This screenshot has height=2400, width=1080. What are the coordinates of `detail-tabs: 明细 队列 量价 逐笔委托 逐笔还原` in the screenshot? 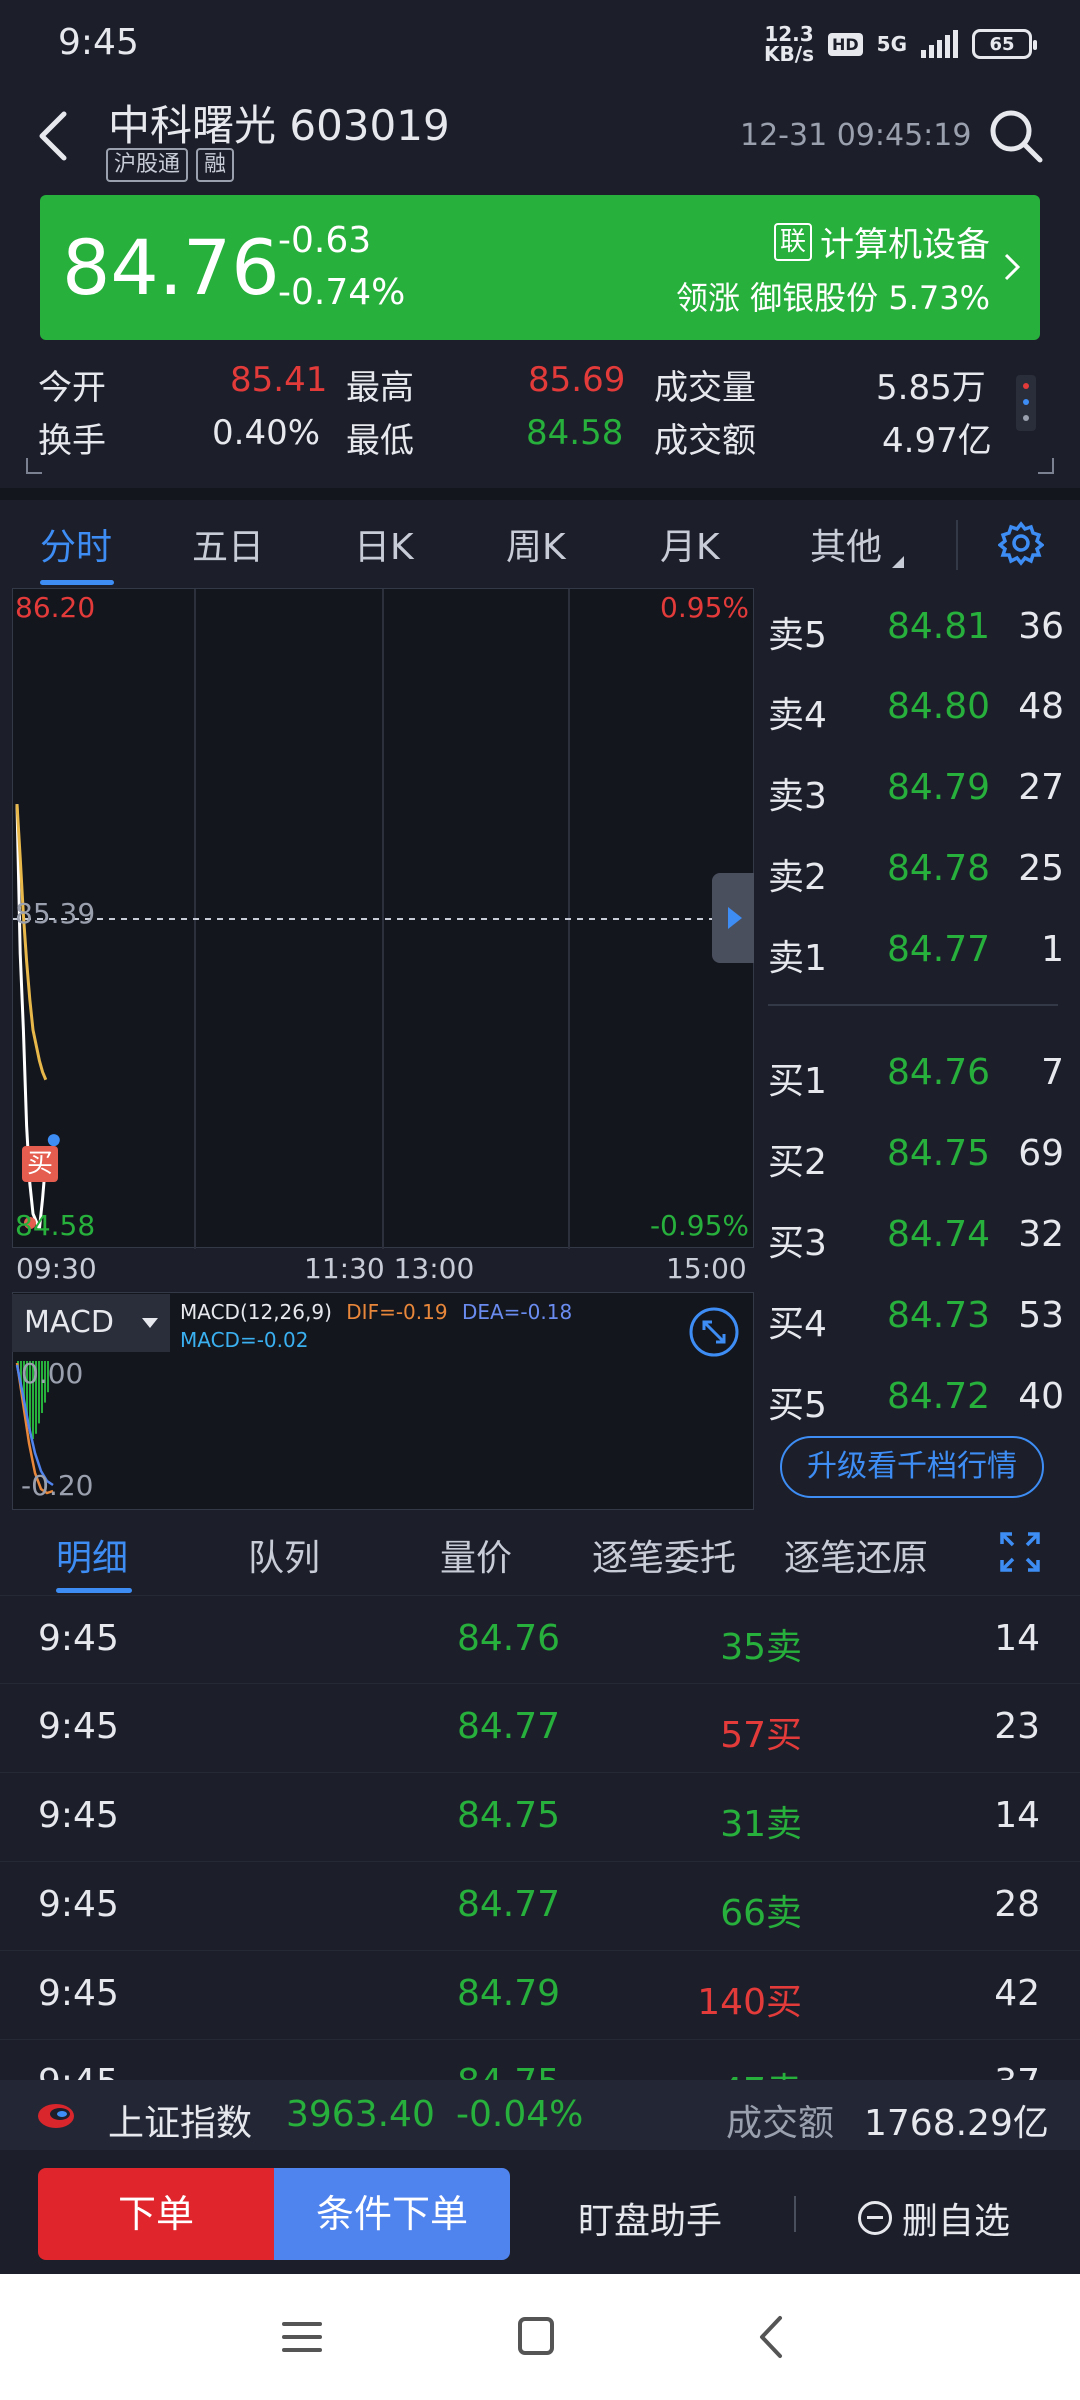 It's located at (540, 1555).